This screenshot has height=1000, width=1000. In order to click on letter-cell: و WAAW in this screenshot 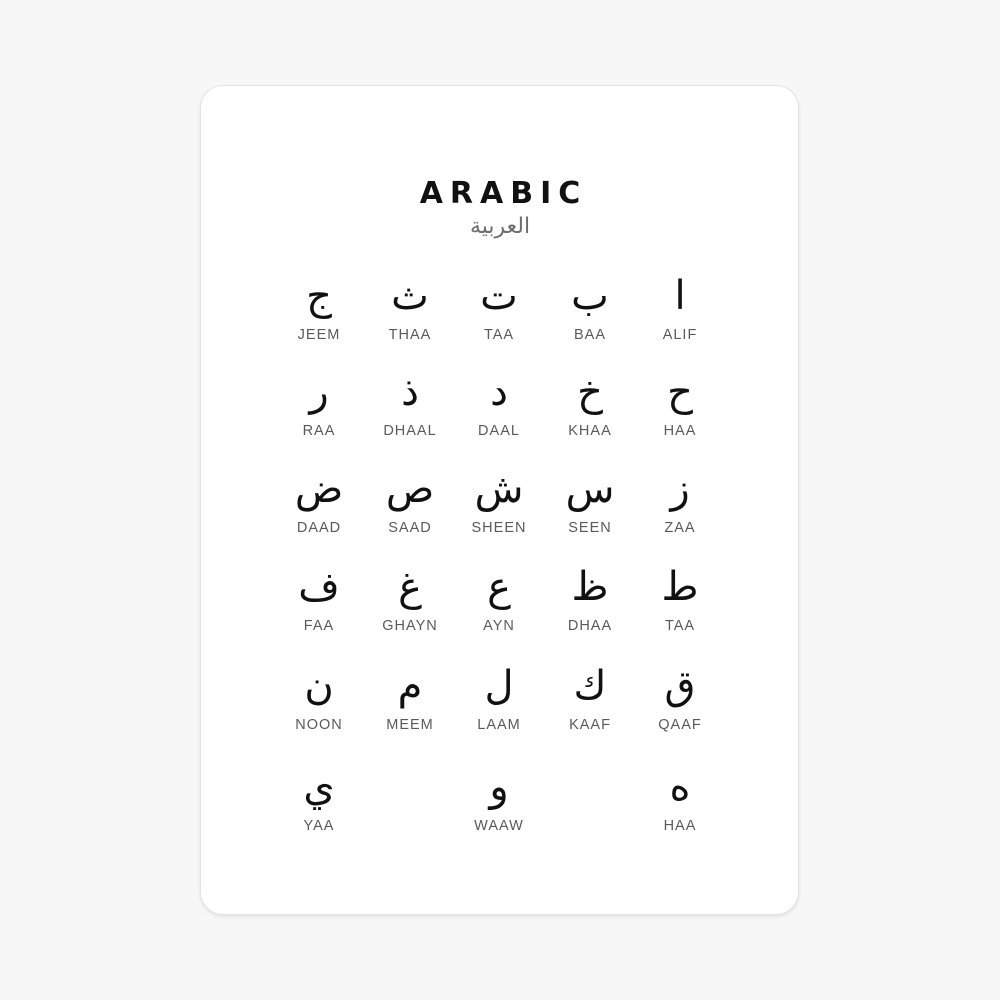, I will do `click(499, 801)`.